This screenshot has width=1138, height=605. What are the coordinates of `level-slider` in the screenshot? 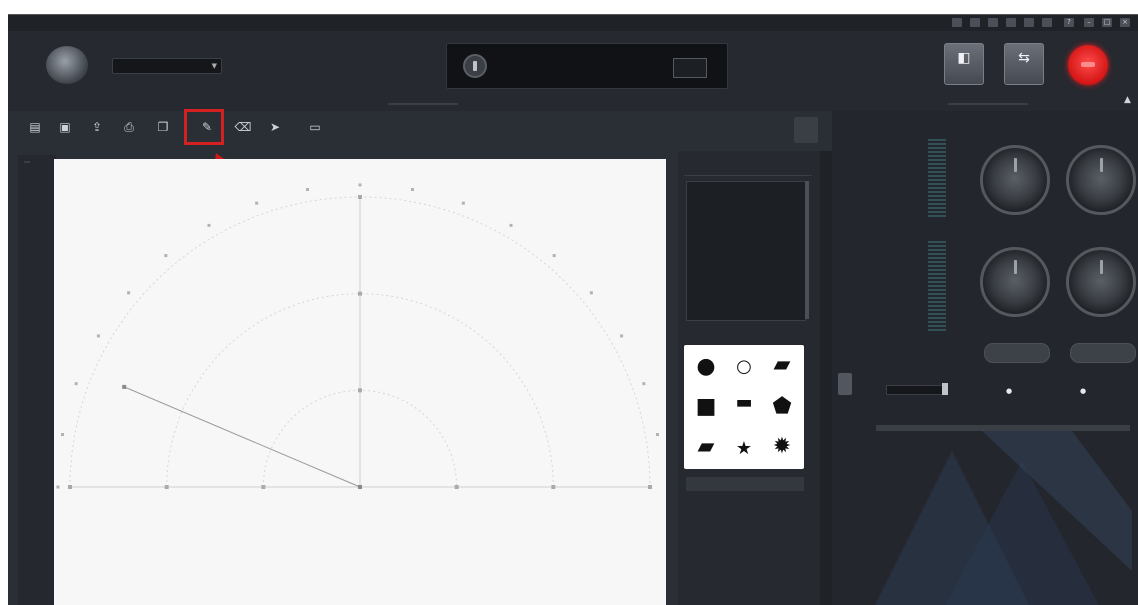 It's located at (915, 390).